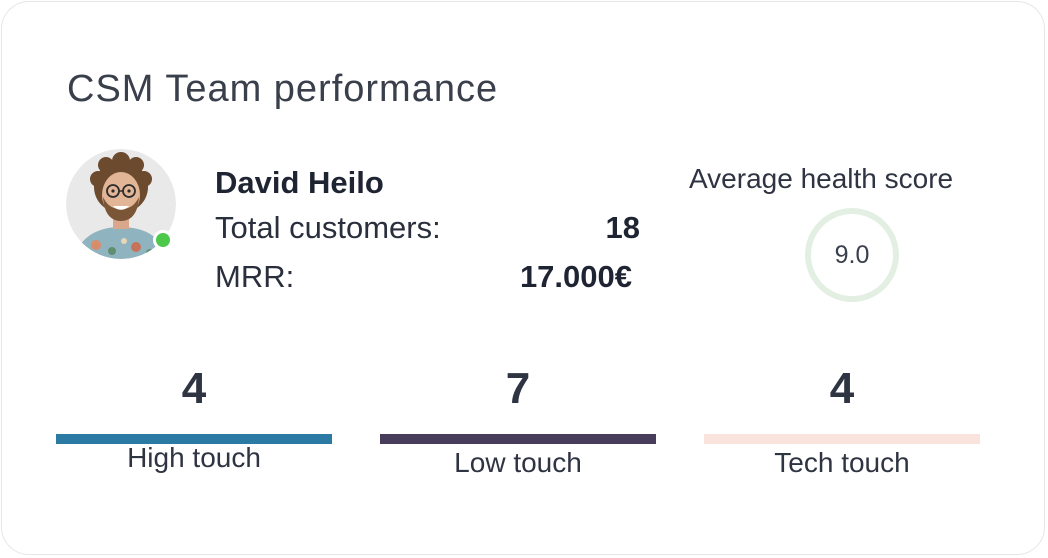 This screenshot has height=558, width=1048. Describe the element at coordinates (518, 462) in the screenshot. I see `segment-label: Low touch` at that location.